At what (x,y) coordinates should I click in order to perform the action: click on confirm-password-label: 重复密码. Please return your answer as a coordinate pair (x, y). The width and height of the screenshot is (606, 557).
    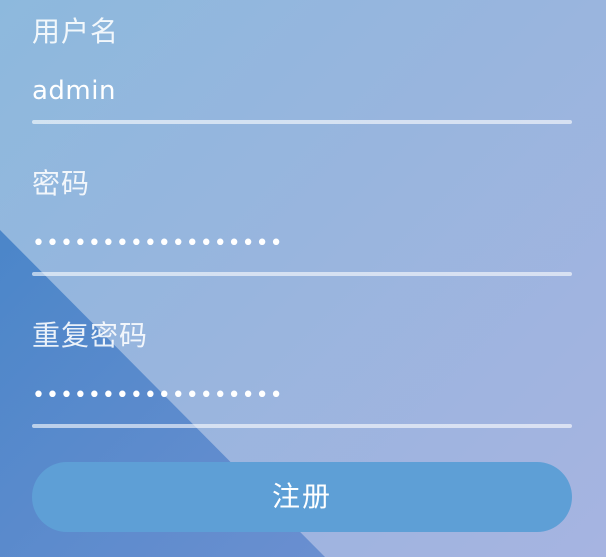
    Looking at the image, I should click on (90, 335).